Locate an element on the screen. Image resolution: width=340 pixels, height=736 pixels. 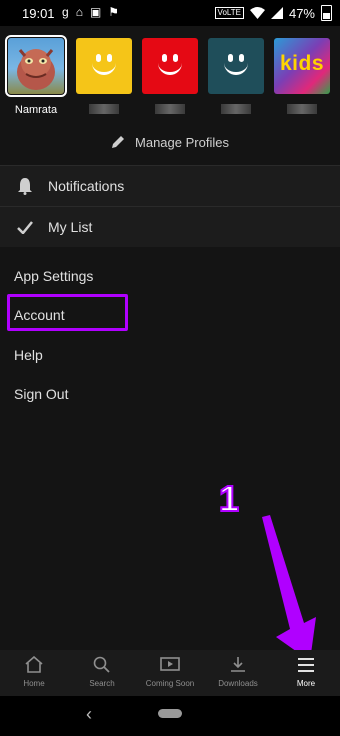
profile-teal is located at coordinates (236, 78).